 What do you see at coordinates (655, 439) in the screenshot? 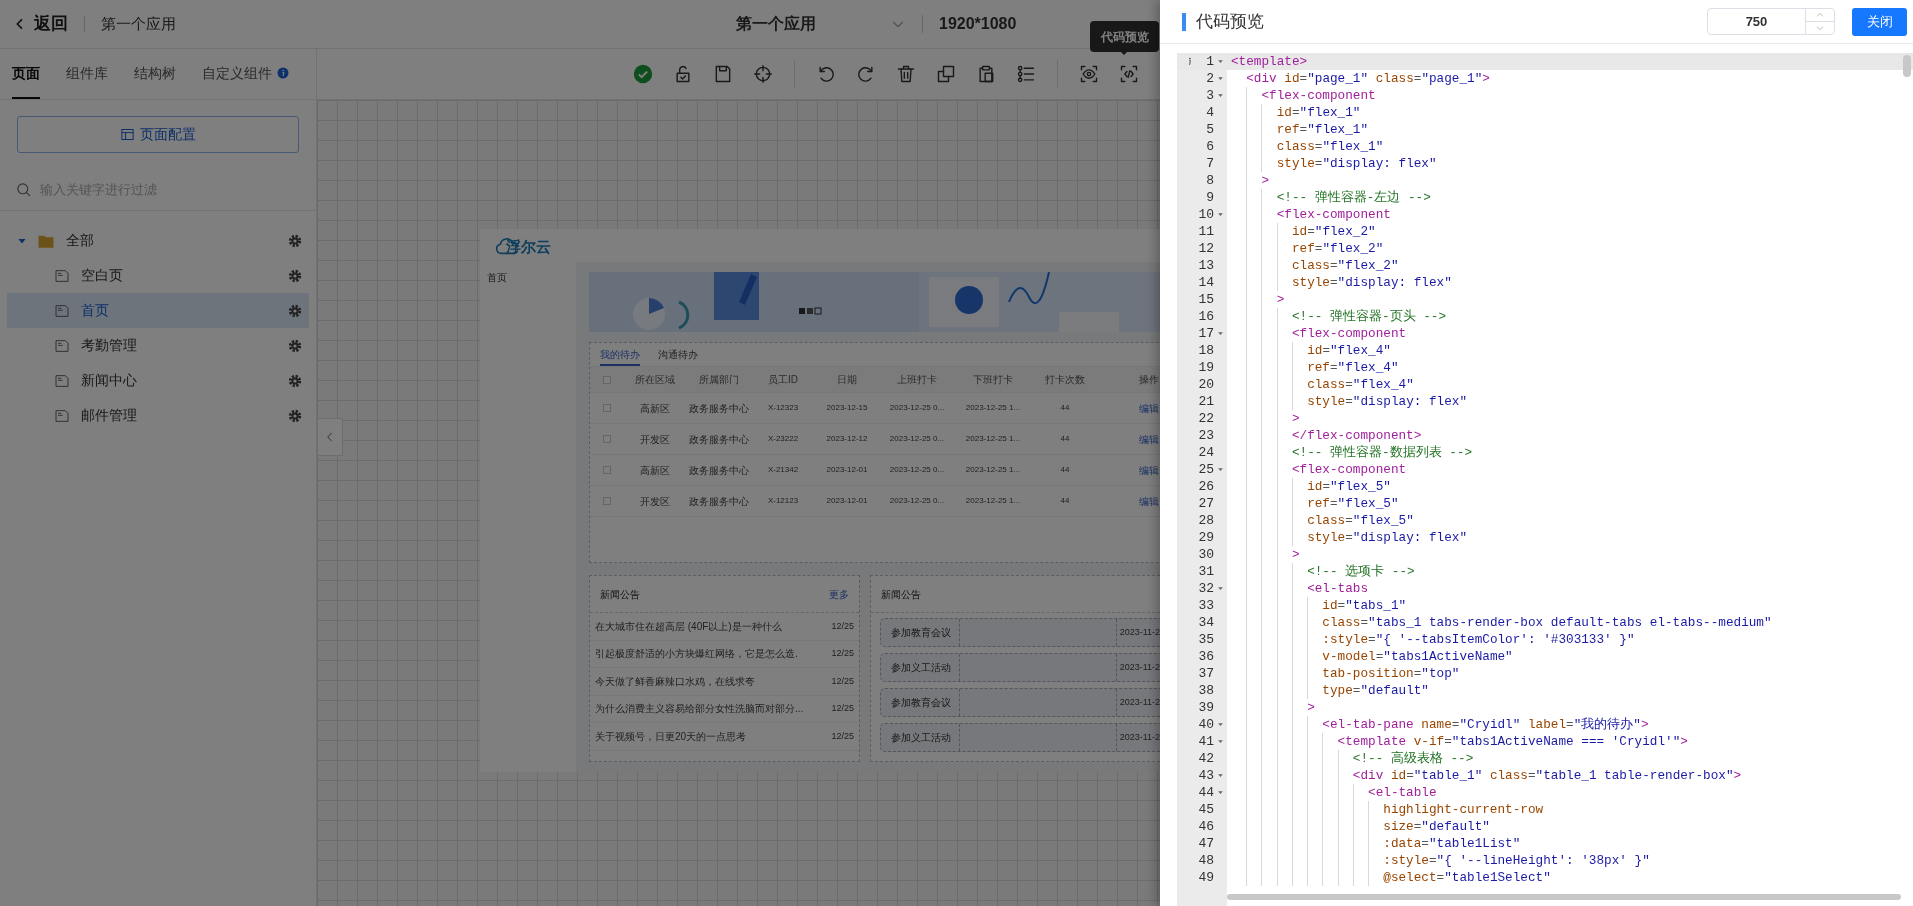
I see `table-cell-text: 开发区` at bounding box center [655, 439].